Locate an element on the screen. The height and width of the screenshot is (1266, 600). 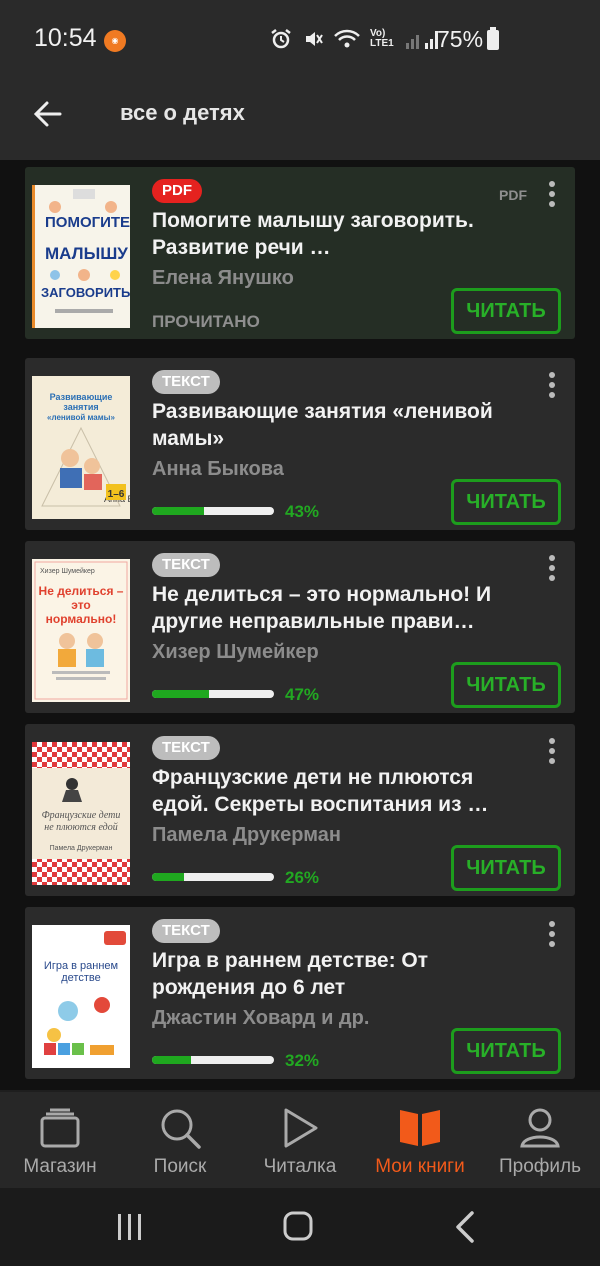
format-badge: PDF is located at coordinates (177, 191).